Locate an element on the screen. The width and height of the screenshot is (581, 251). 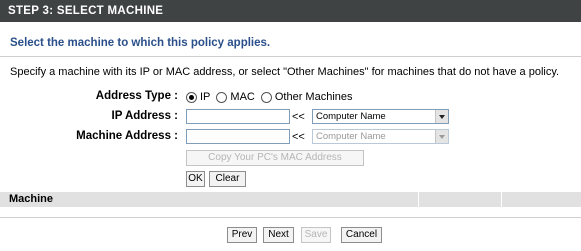
step-header-bar: STEP 3: SELECT MACHINE is located at coordinates (290, 11).